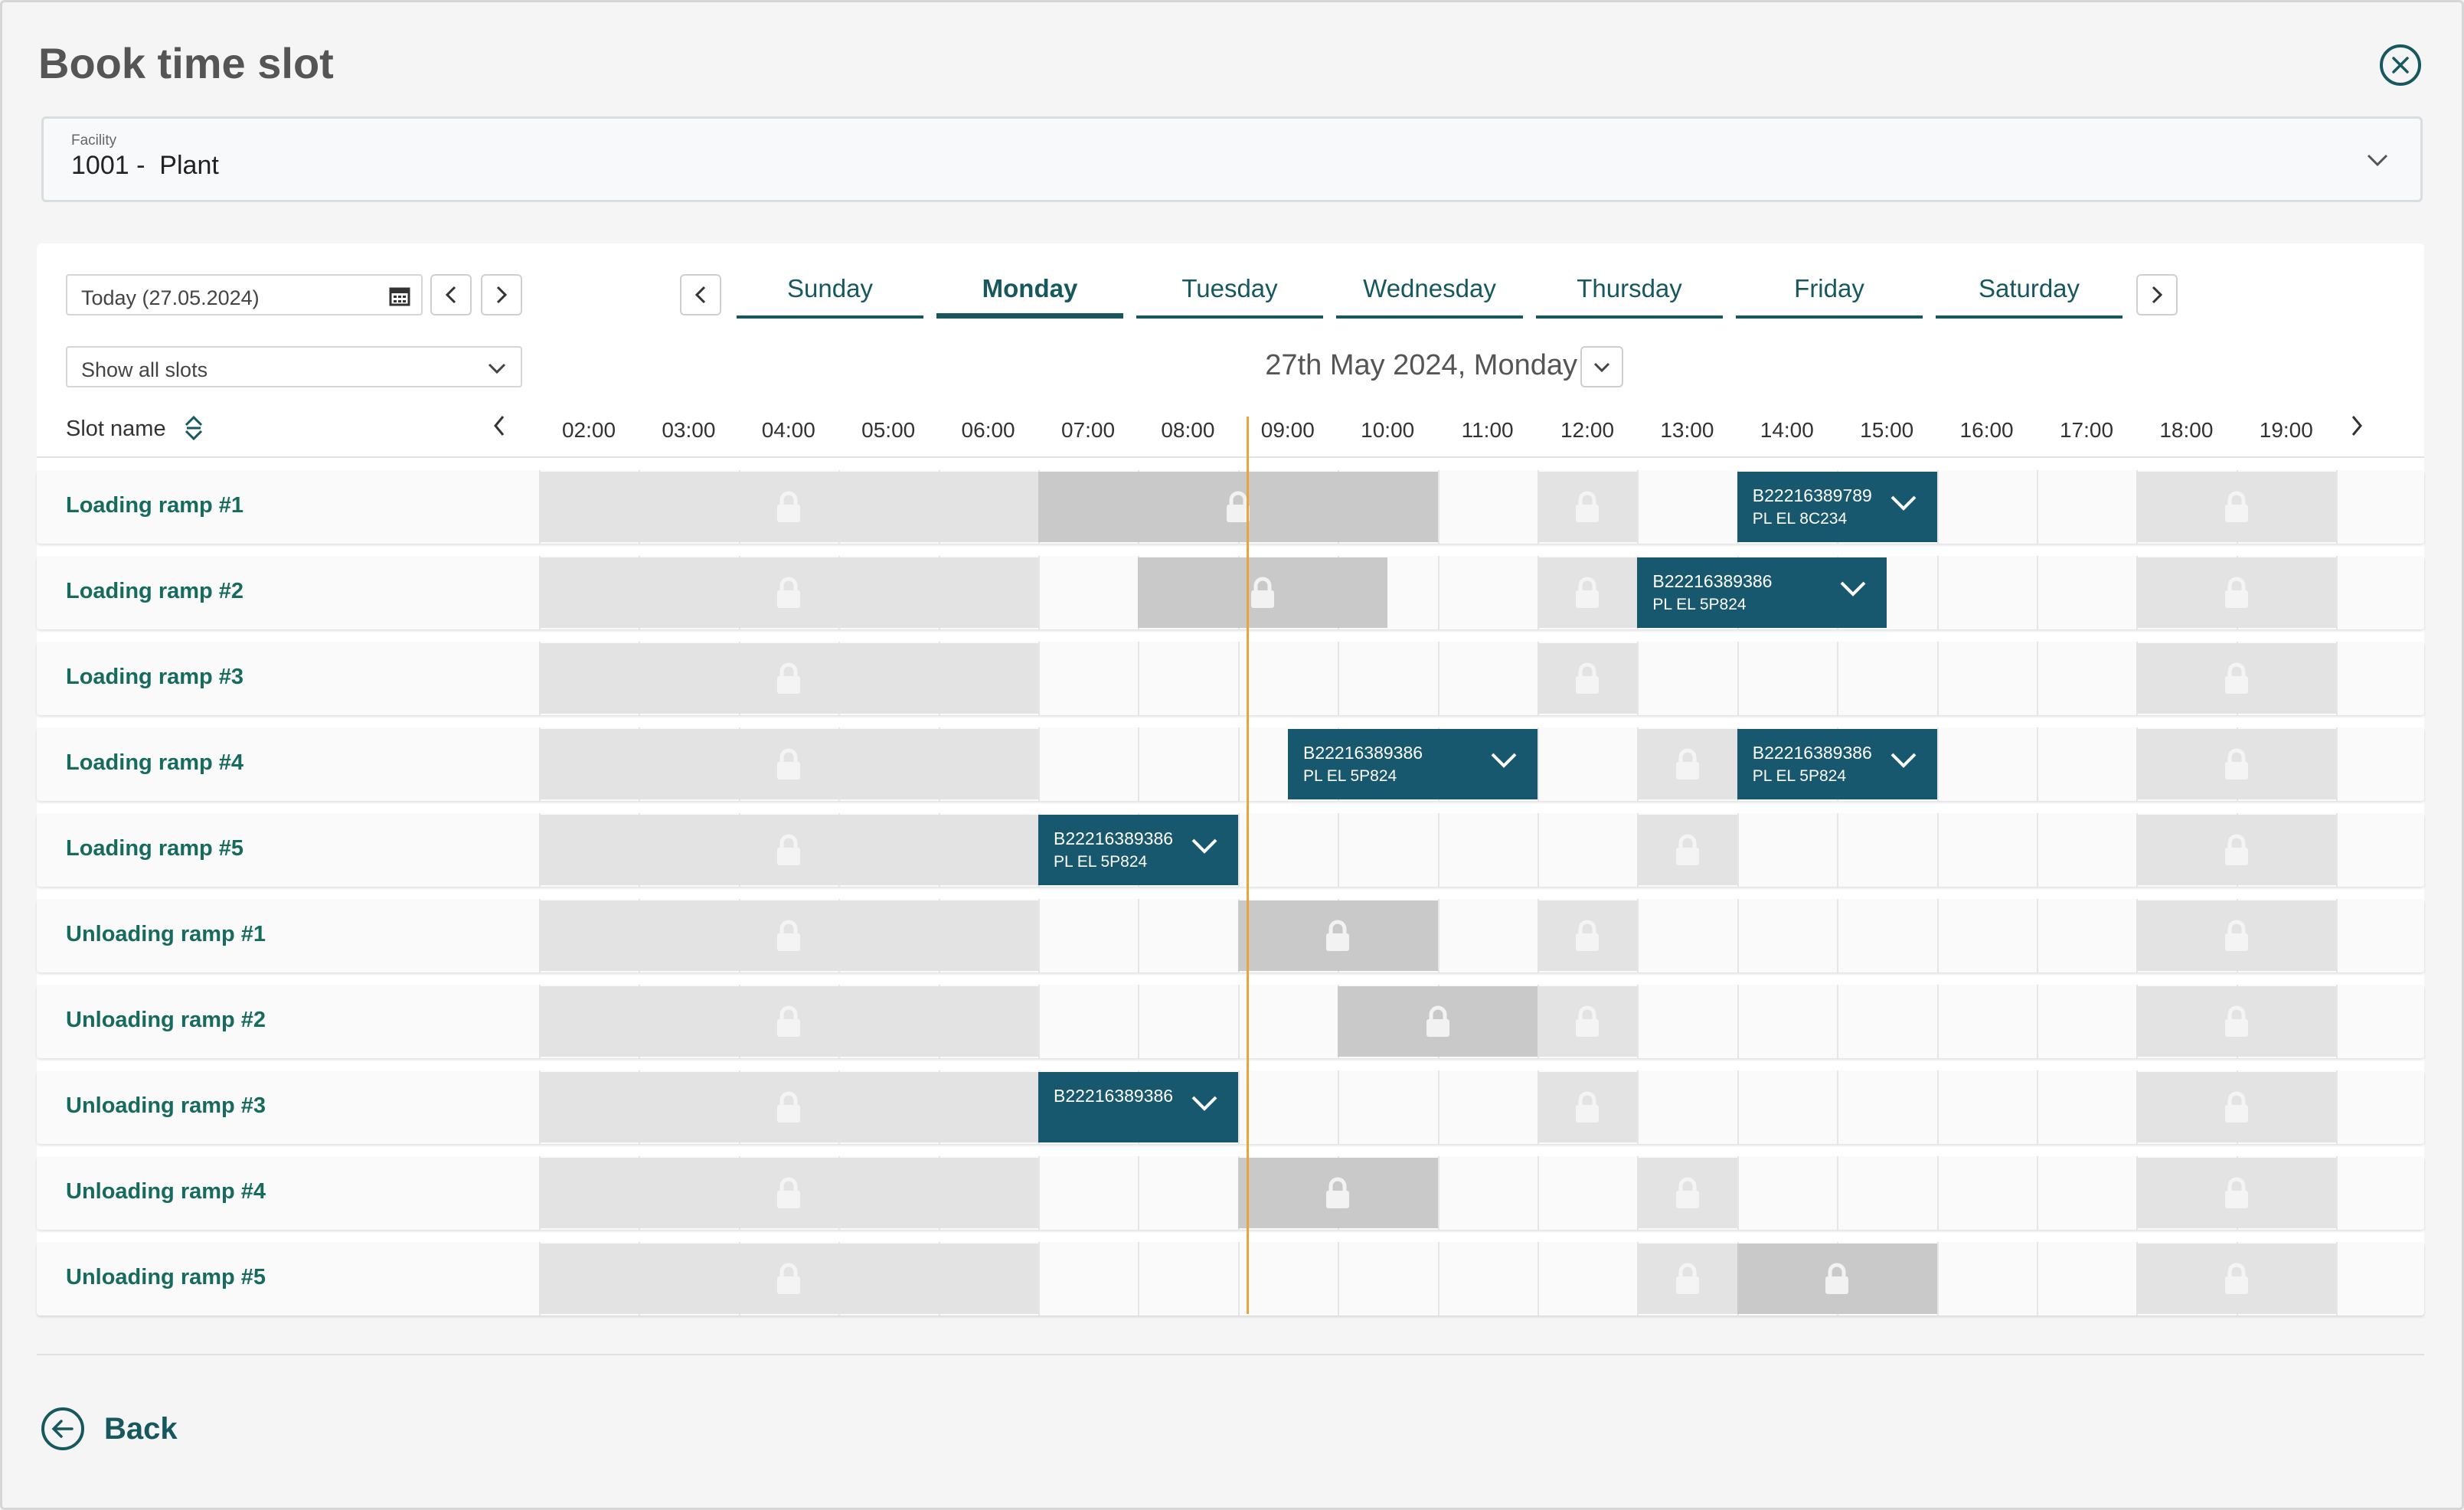 This screenshot has width=2464, height=1510. I want to click on facility-select: Facility 1001 - Plant, so click(1232, 159).